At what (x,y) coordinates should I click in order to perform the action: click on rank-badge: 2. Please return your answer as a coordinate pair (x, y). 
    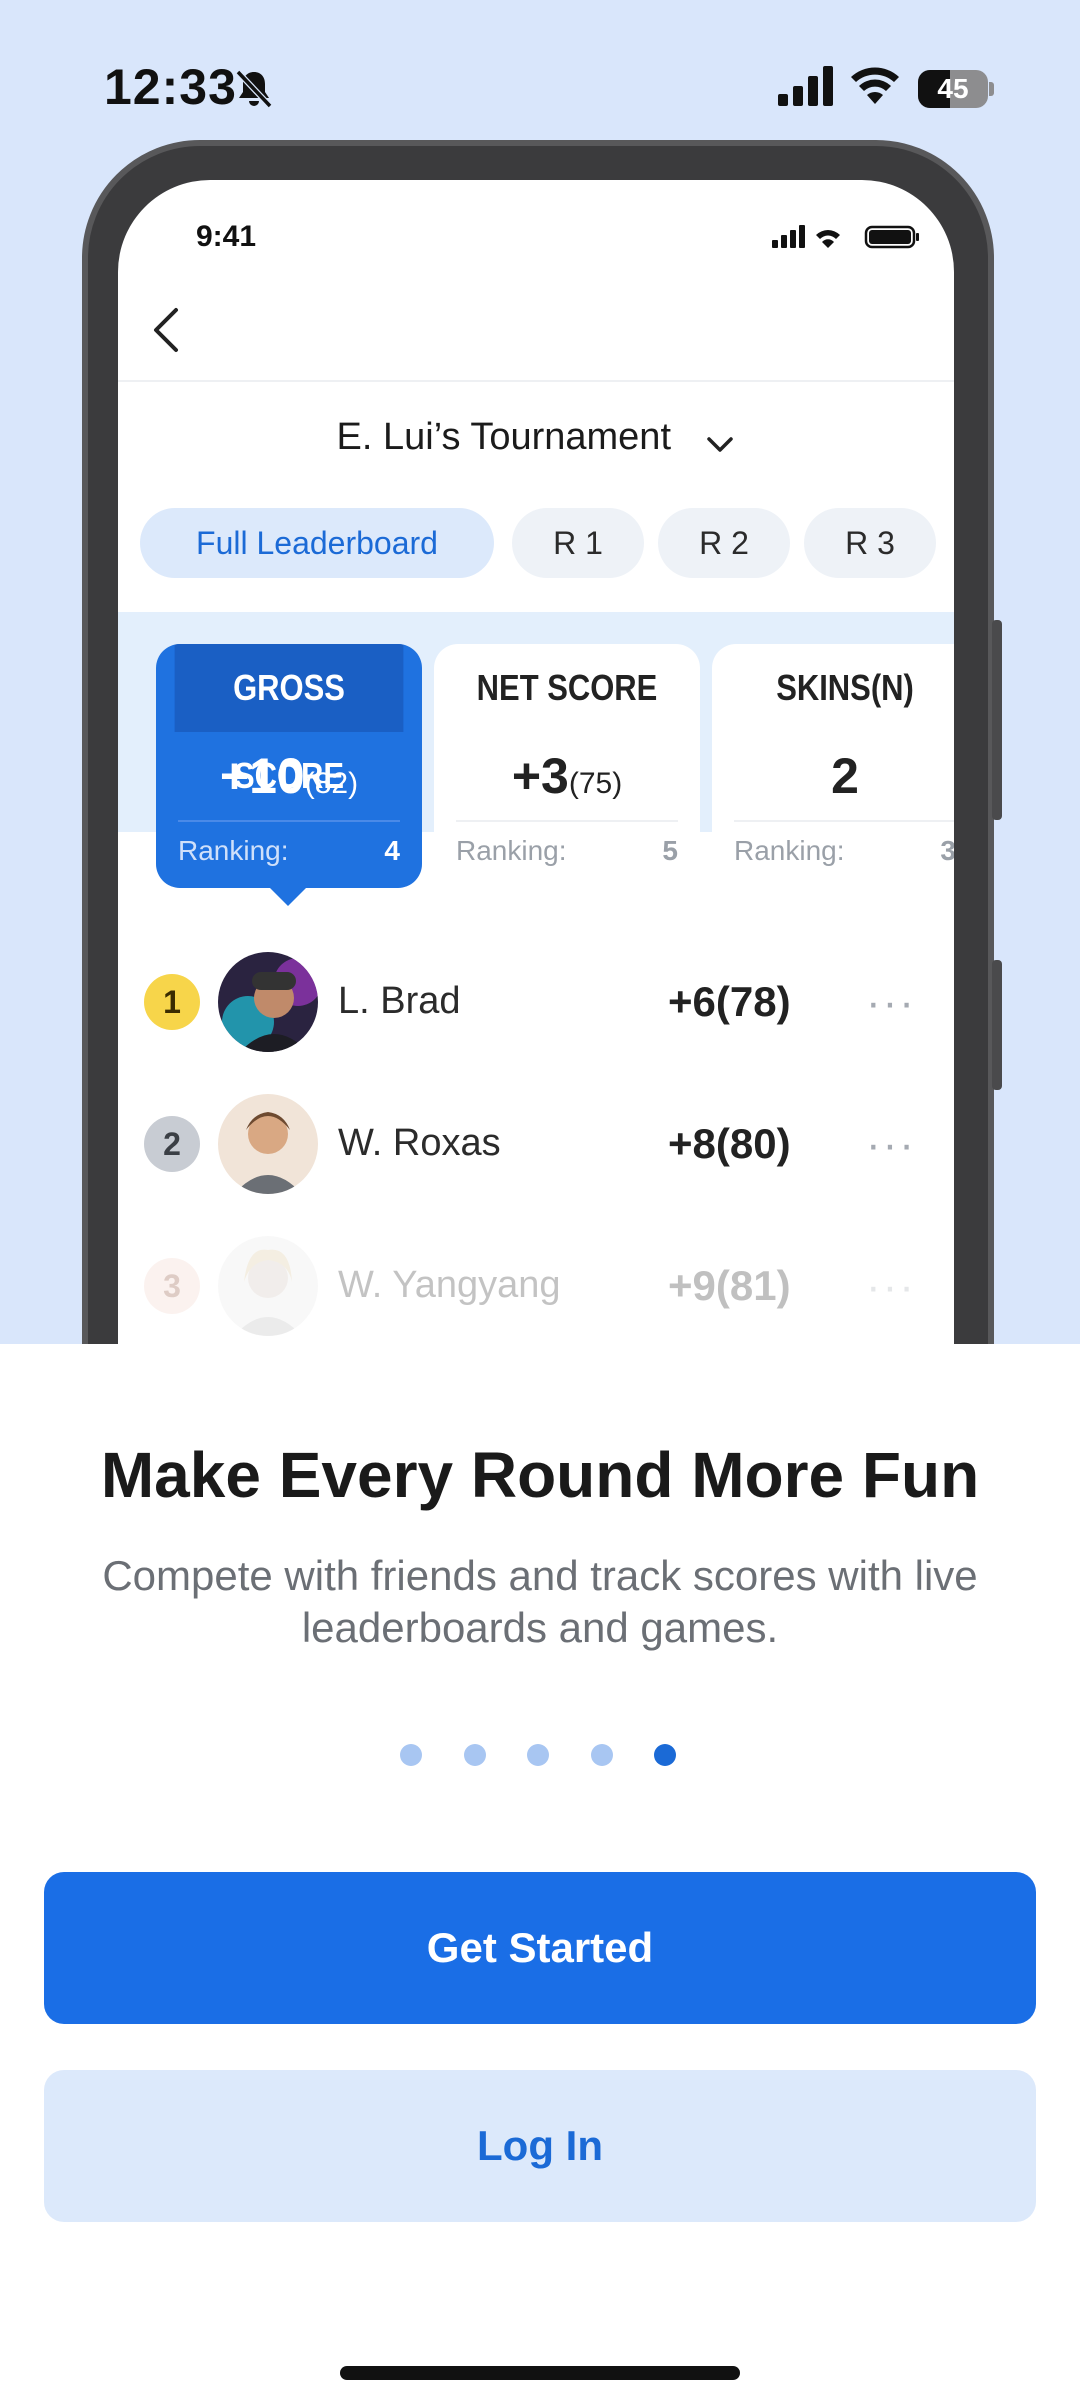
    Looking at the image, I should click on (172, 1144).